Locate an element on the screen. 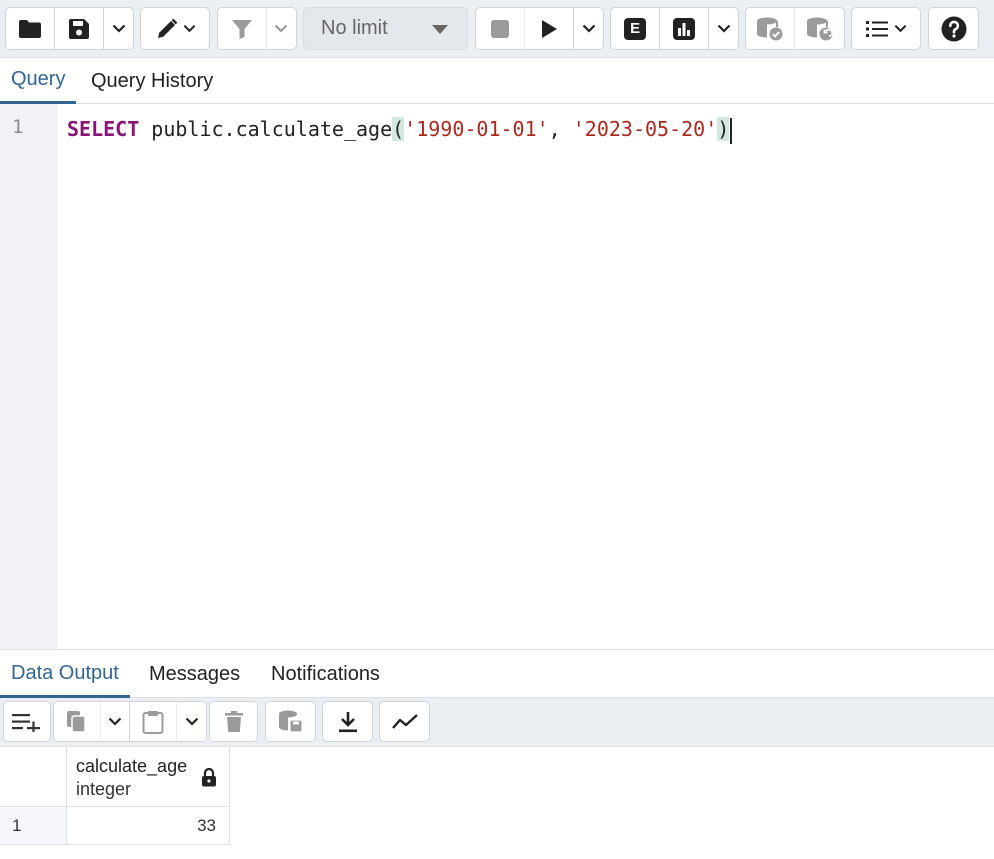  database-undo-icon is located at coordinates (819, 28).